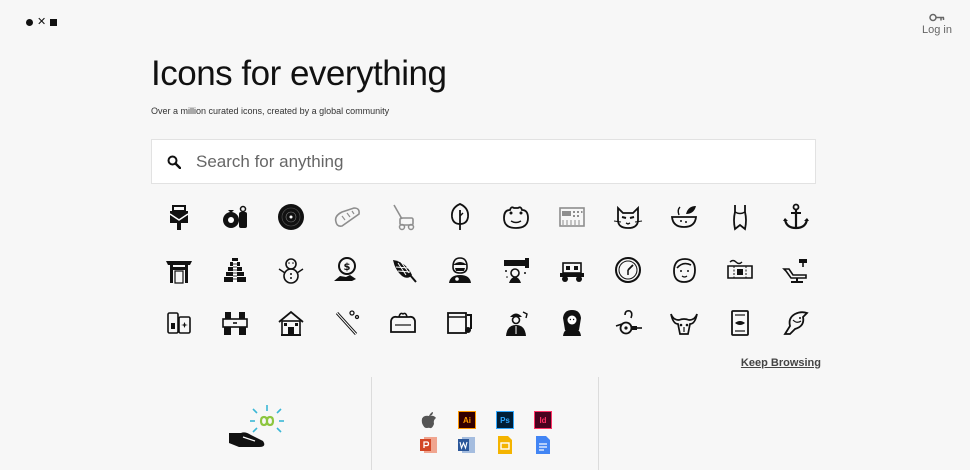 This screenshot has height=470, width=970. I want to click on dentist-chair-icon, so click(796, 269).